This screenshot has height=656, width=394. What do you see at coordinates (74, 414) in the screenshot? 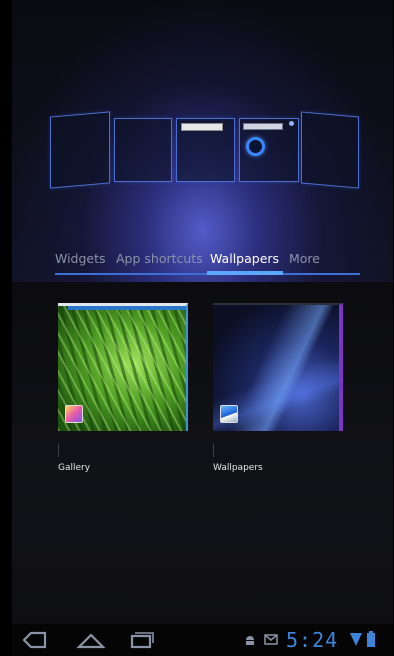
I see `gallery-icon` at bounding box center [74, 414].